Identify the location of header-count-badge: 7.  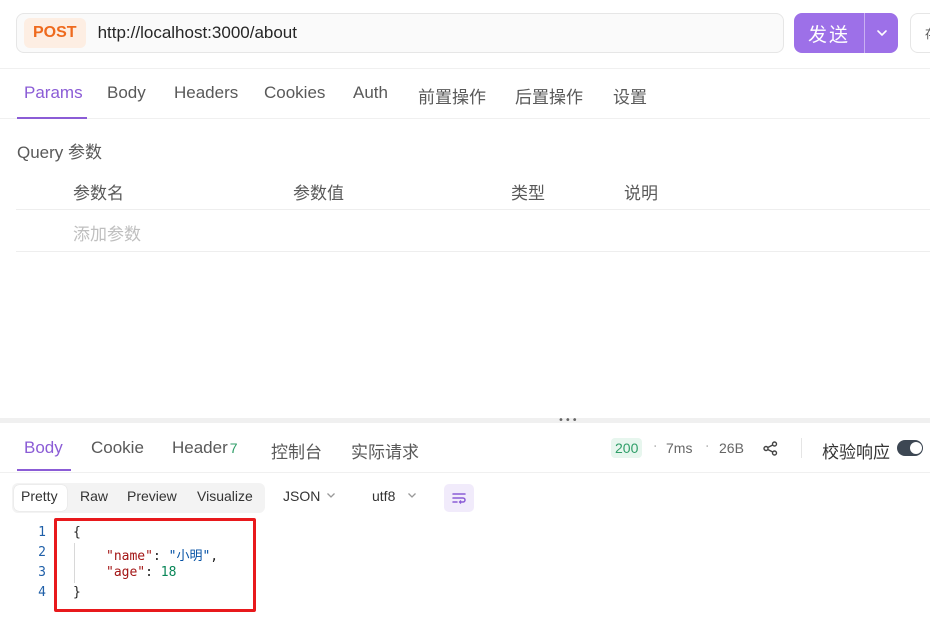
(233, 448).